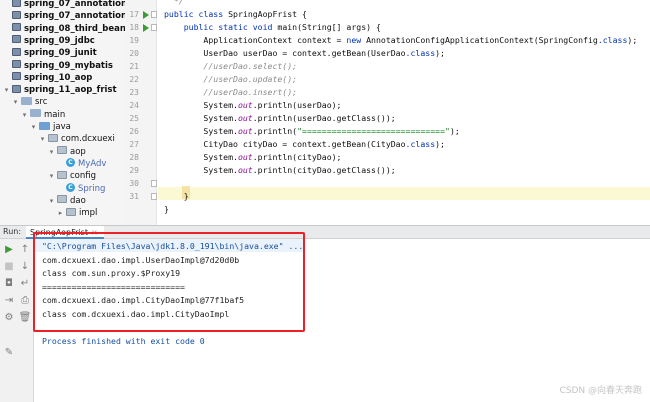 Image resolution: width=650 pixels, height=402 pixels. I want to click on print-icon: ⎙, so click(25, 301).